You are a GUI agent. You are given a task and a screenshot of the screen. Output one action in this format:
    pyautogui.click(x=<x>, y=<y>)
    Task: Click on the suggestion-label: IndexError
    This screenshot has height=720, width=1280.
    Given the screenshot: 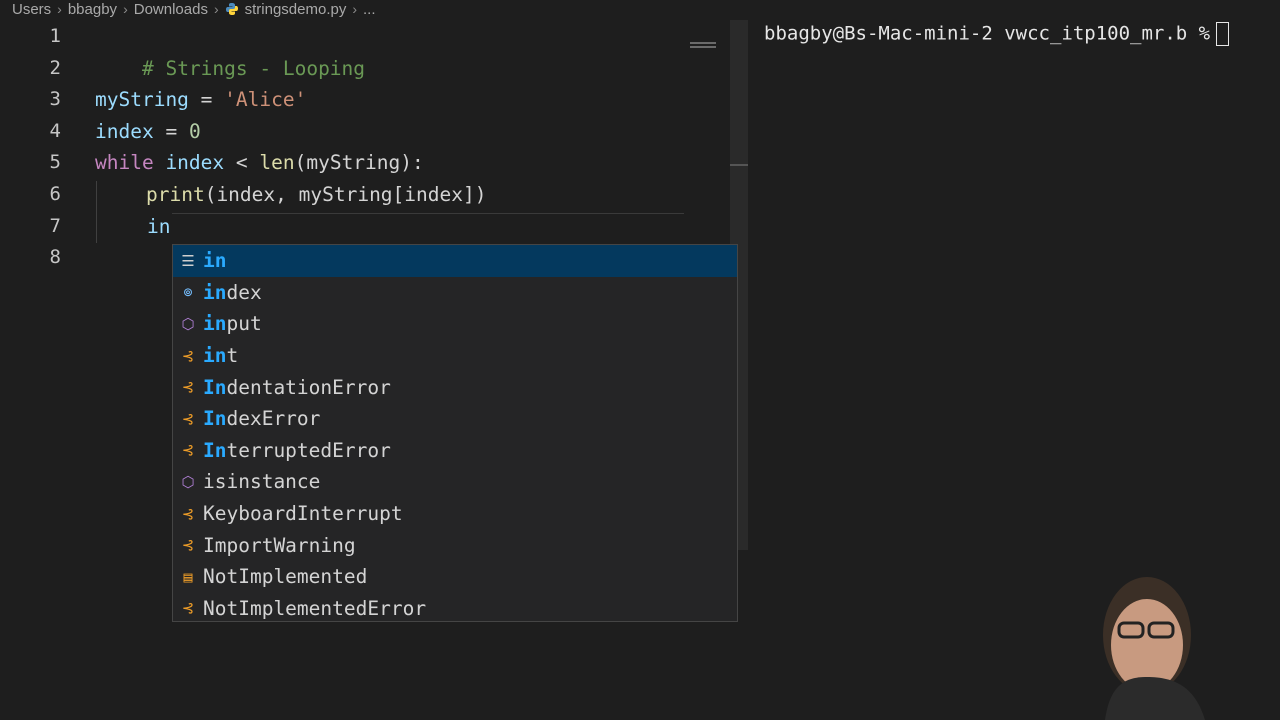 What is the action you would take?
    pyautogui.click(x=261, y=418)
    